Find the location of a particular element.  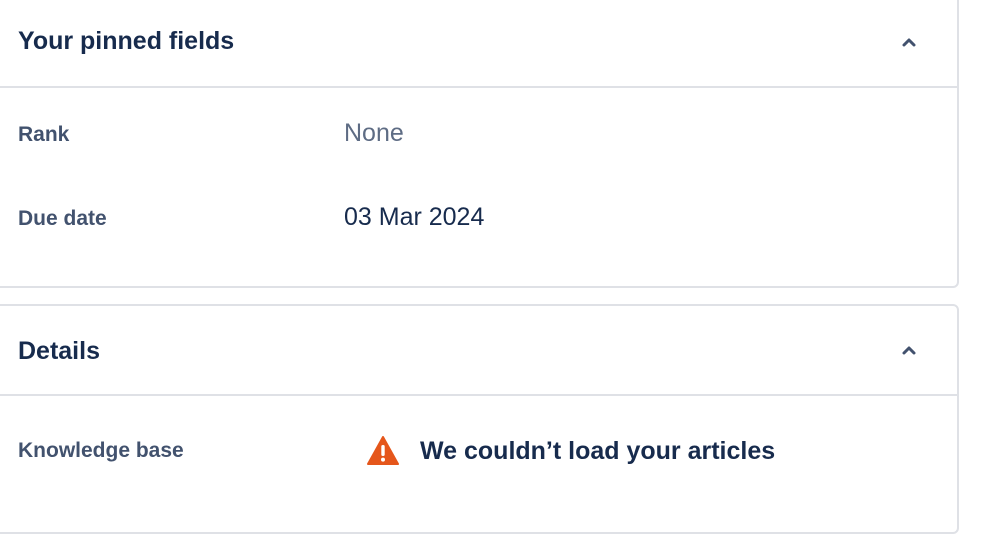

field-row-rank: Rank None is located at coordinates (478, 135).